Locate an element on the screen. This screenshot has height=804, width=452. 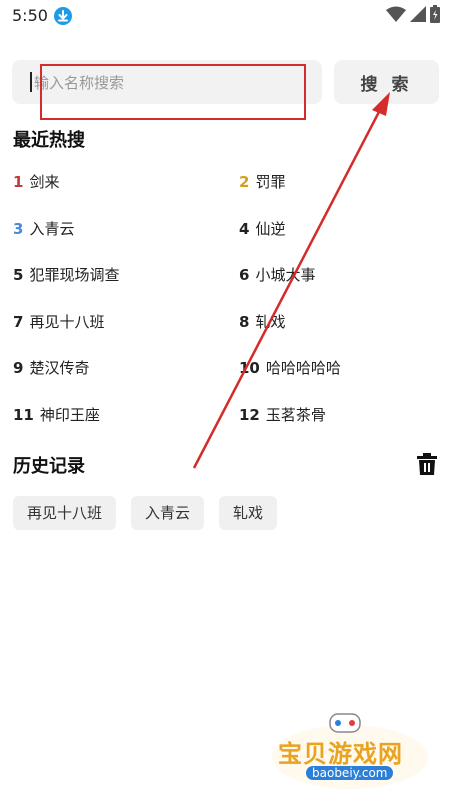
history-chip: 再见十八班 is located at coordinates (65, 513).